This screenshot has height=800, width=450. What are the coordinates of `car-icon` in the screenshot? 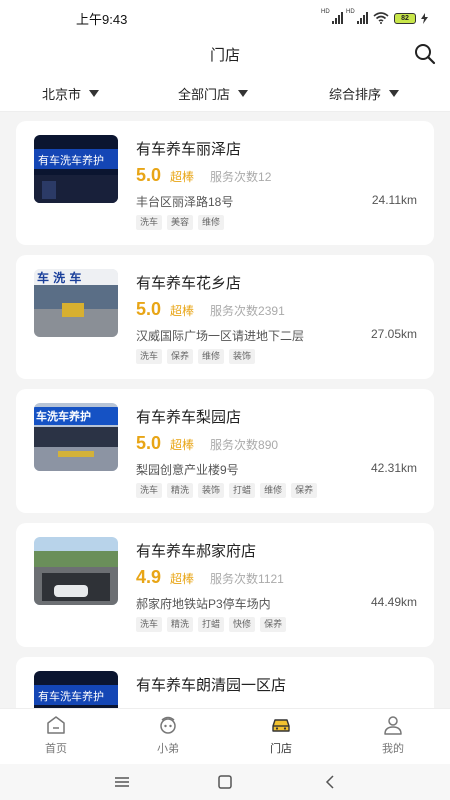 It's located at (281, 725).